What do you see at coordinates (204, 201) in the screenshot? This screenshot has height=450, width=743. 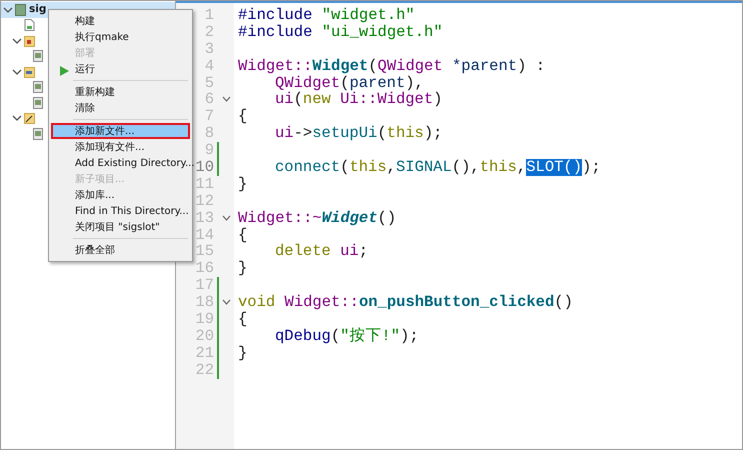 I see `line-number: 12` at bounding box center [204, 201].